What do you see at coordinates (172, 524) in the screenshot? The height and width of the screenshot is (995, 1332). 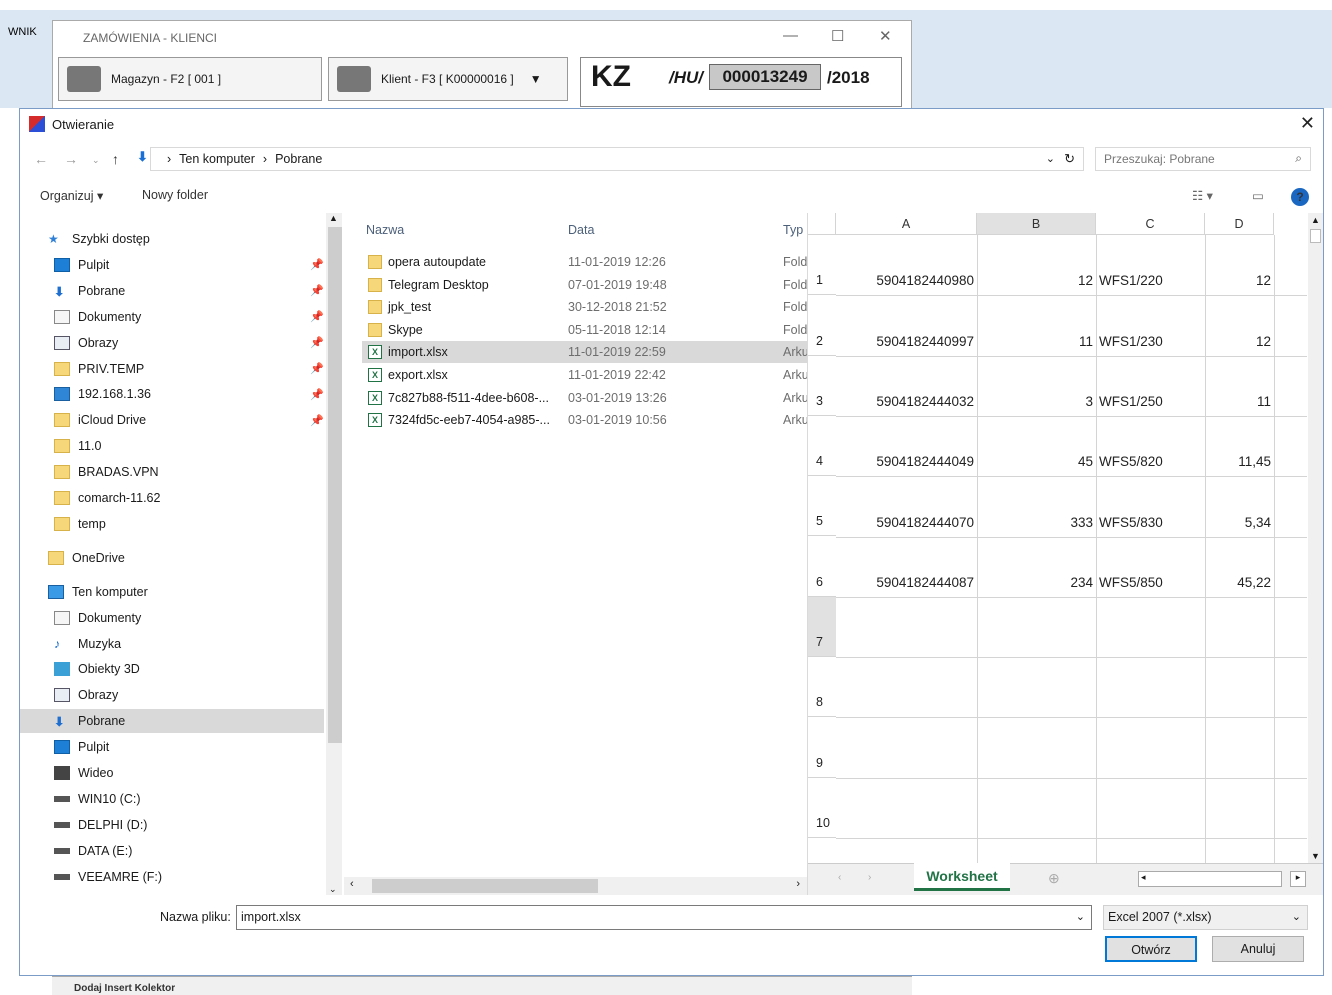 I see `nav-item: temp` at bounding box center [172, 524].